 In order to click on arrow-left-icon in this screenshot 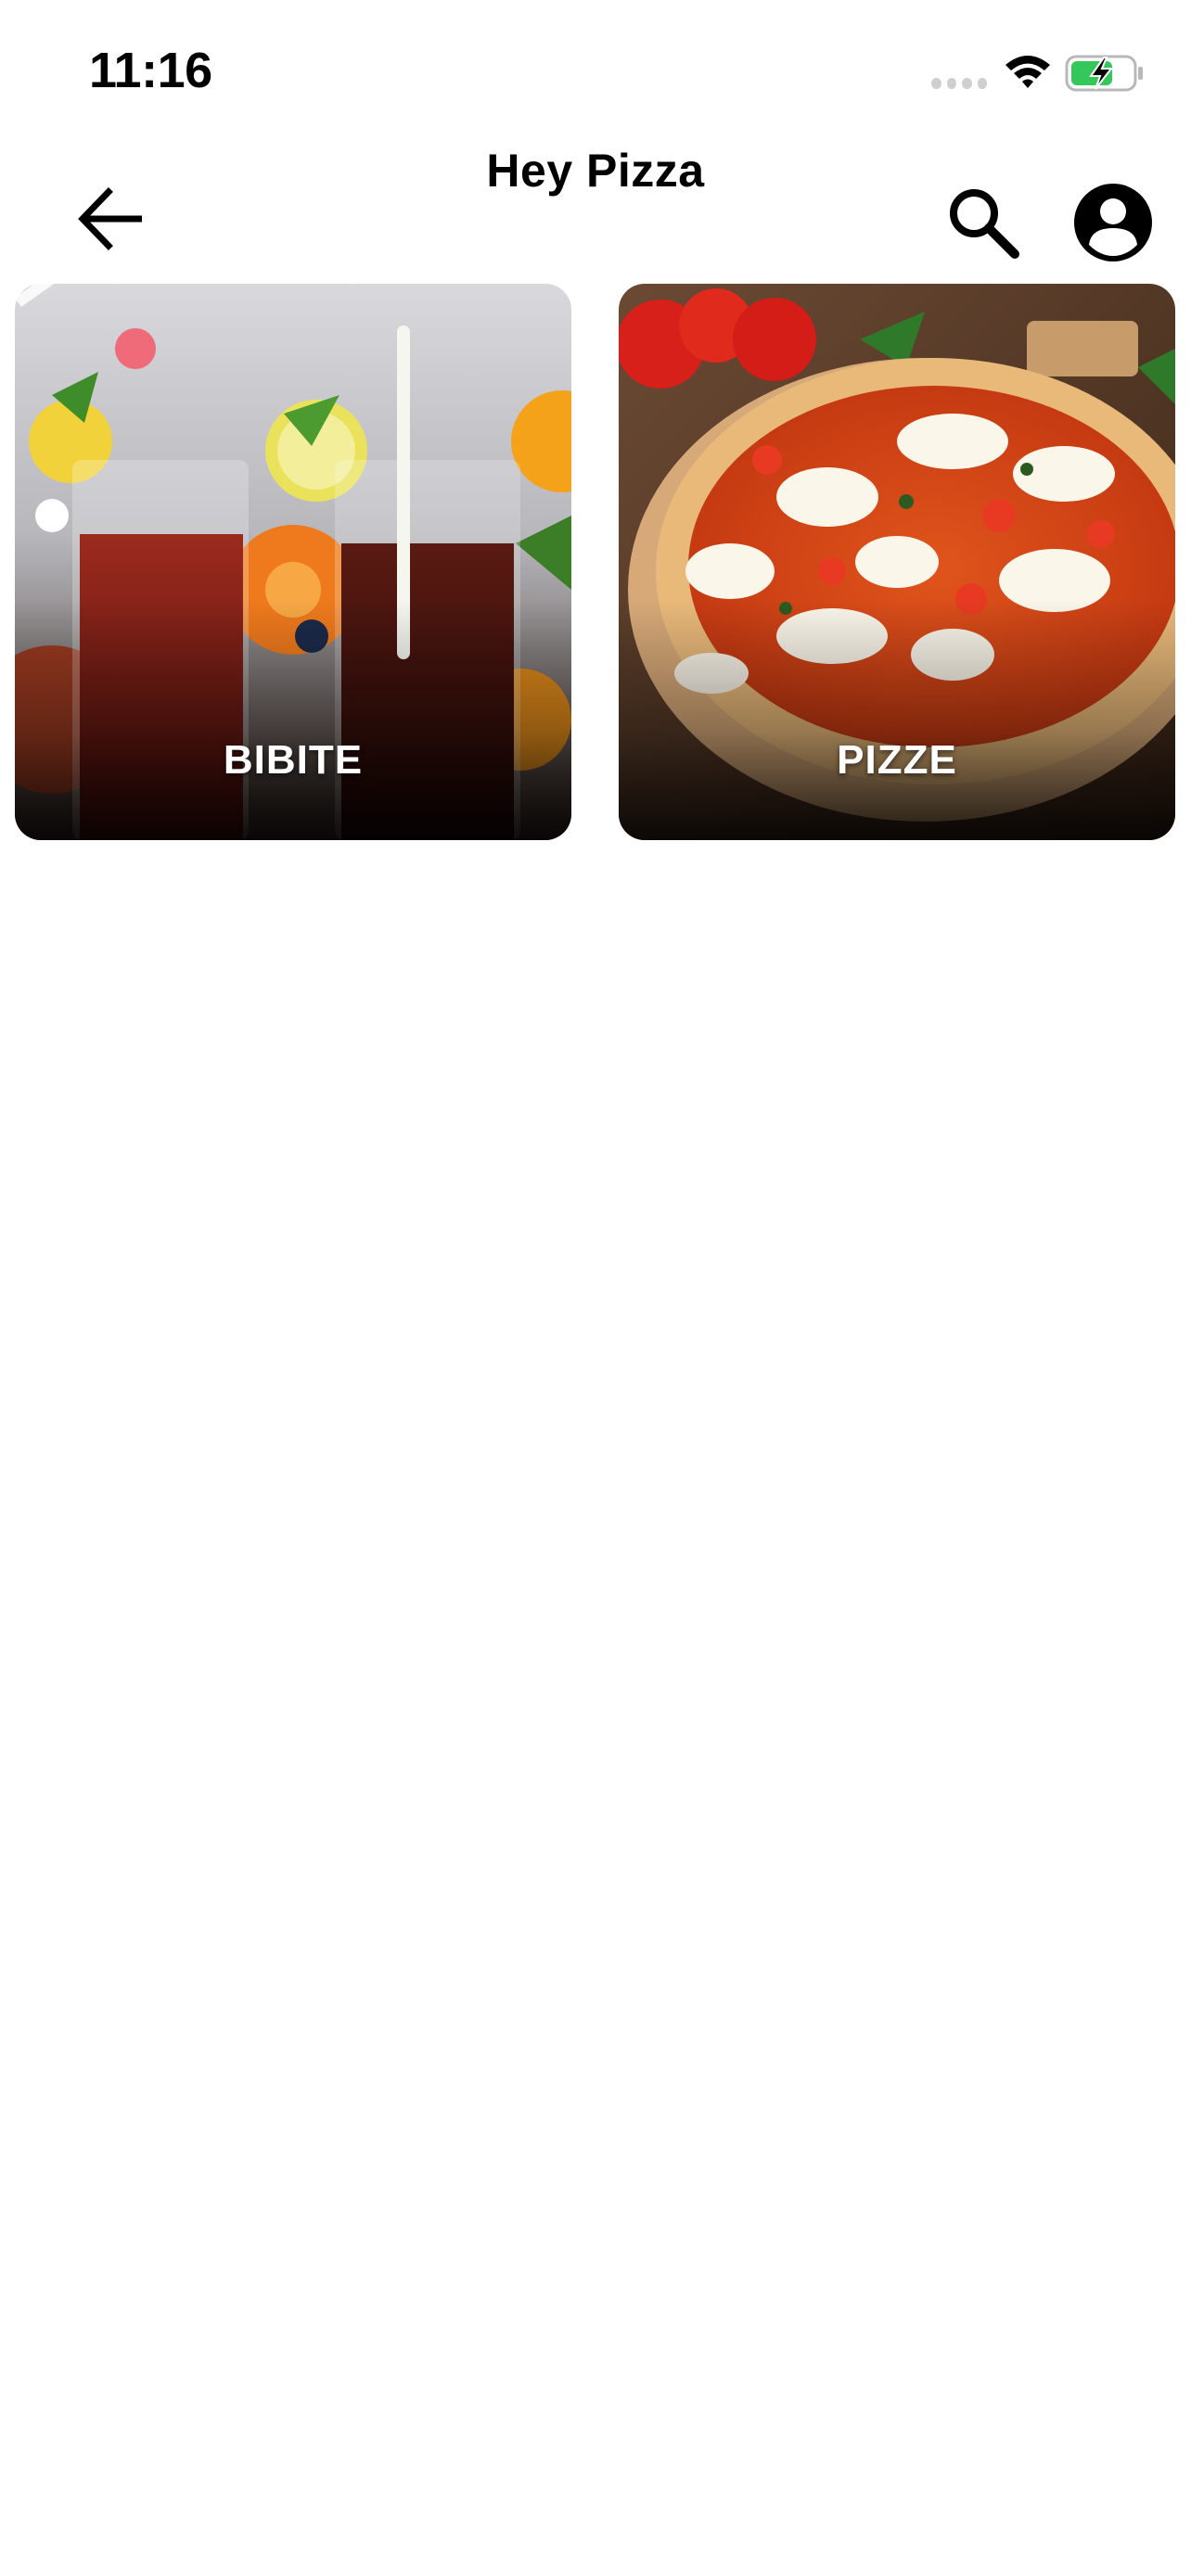, I will do `click(110, 218)`.